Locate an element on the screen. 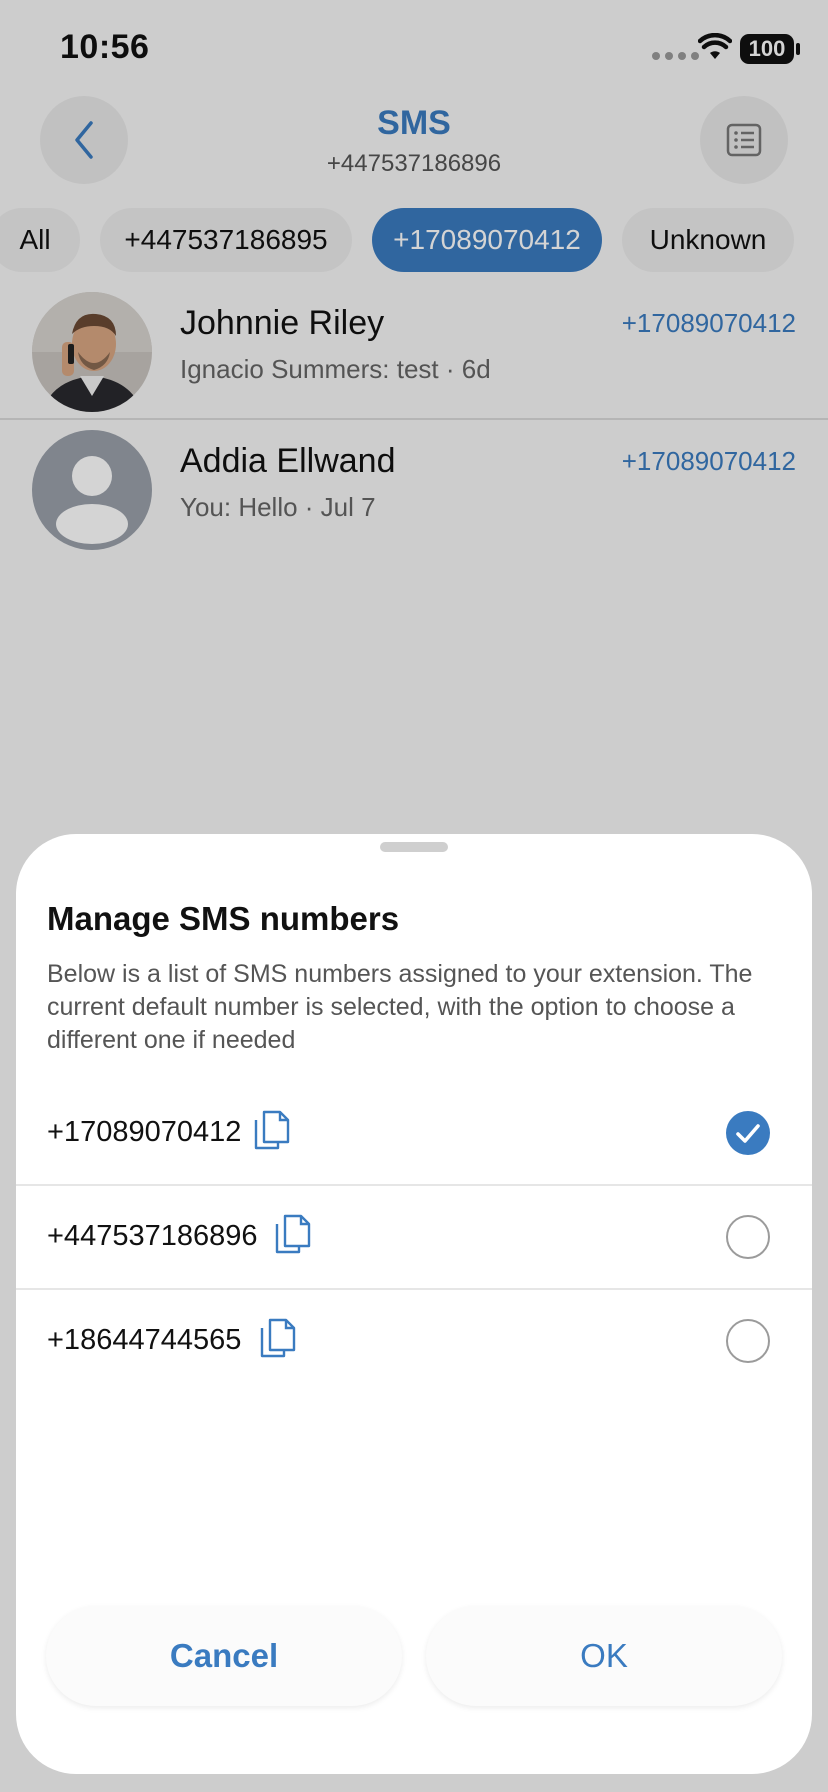 The height and width of the screenshot is (1792, 828). cancel-button: Cancel is located at coordinates (224, 1656).